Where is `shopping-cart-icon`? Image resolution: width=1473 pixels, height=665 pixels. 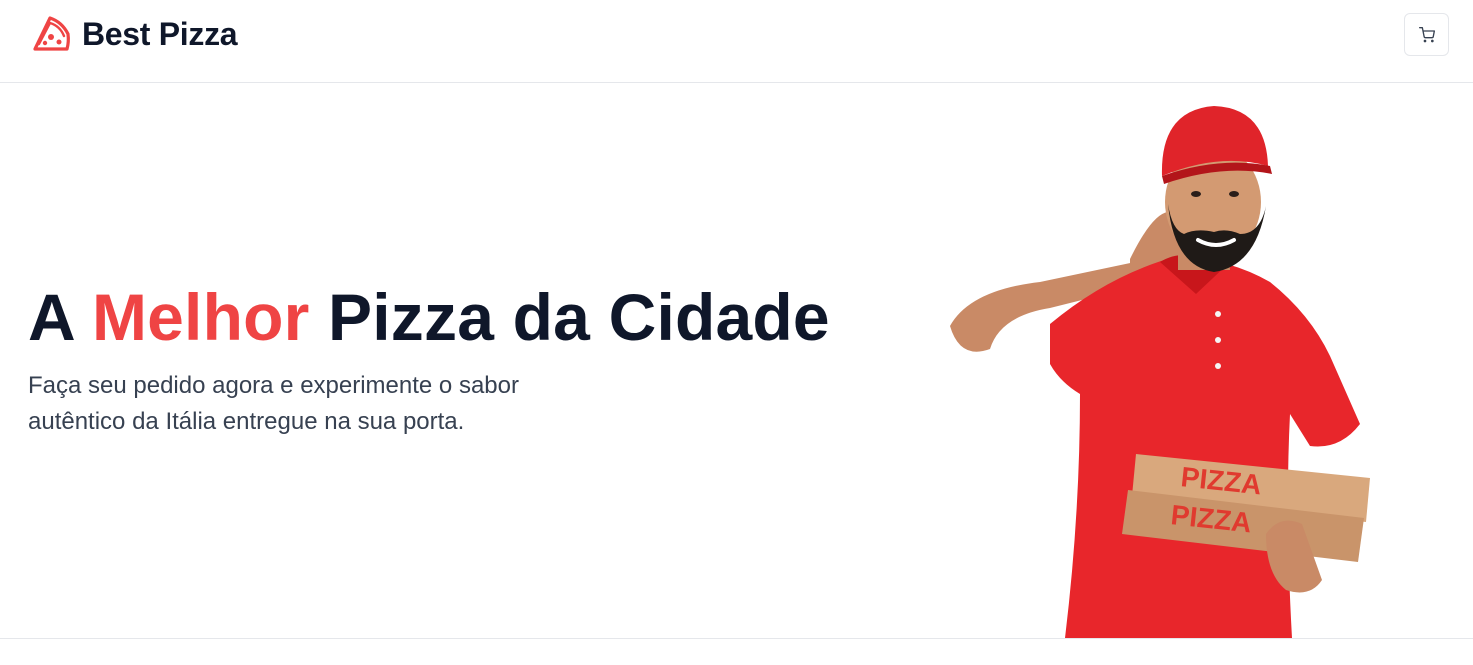
shopping-cart-icon is located at coordinates (1426, 34).